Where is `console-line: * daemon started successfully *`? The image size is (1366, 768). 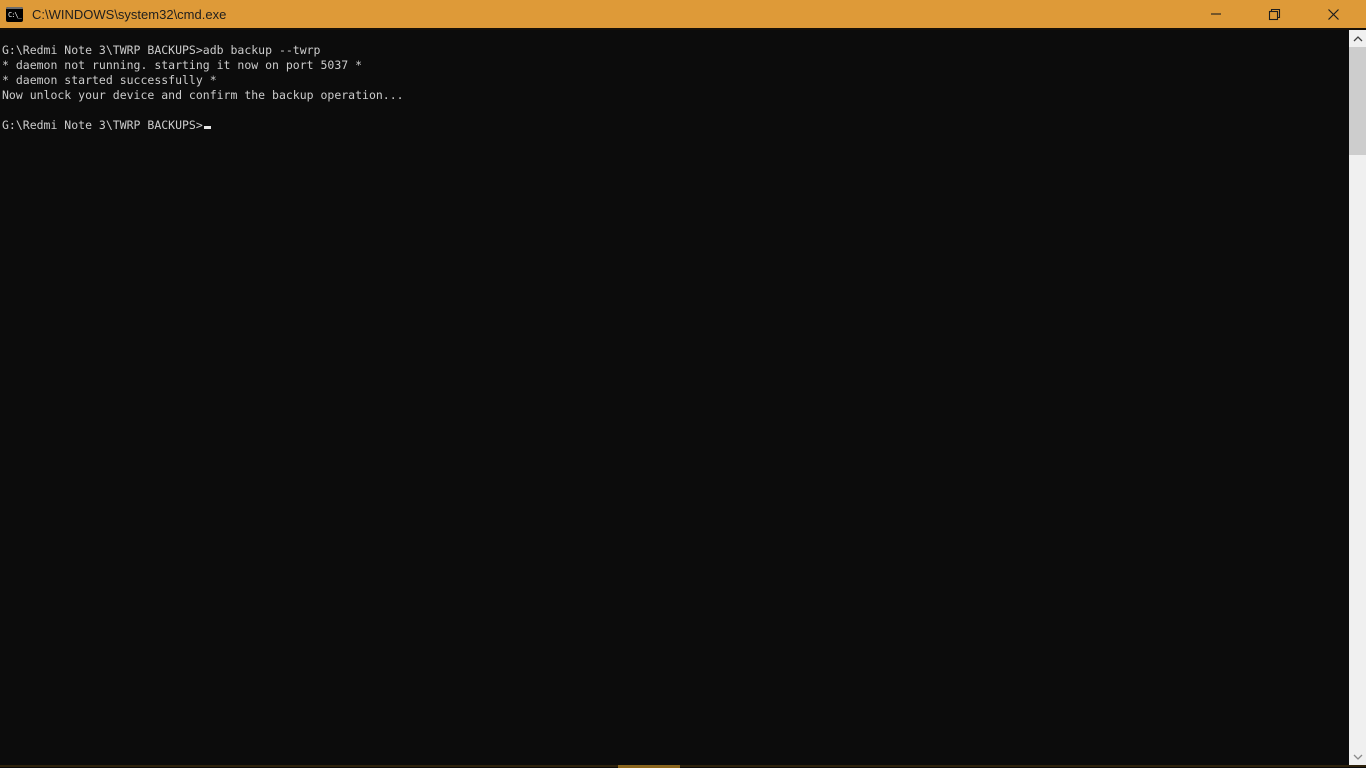
console-line: * daemon started successfully * is located at coordinates (109, 80).